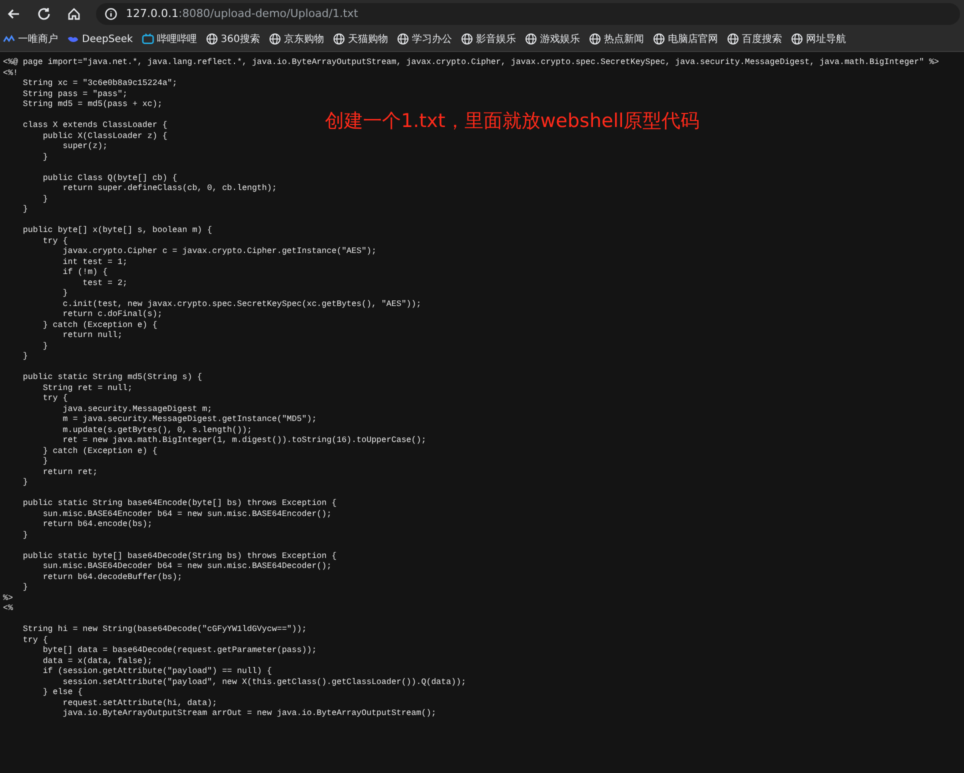  What do you see at coordinates (100, 39) in the screenshot?
I see `bookmark: DeepSeek` at bounding box center [100, 39].